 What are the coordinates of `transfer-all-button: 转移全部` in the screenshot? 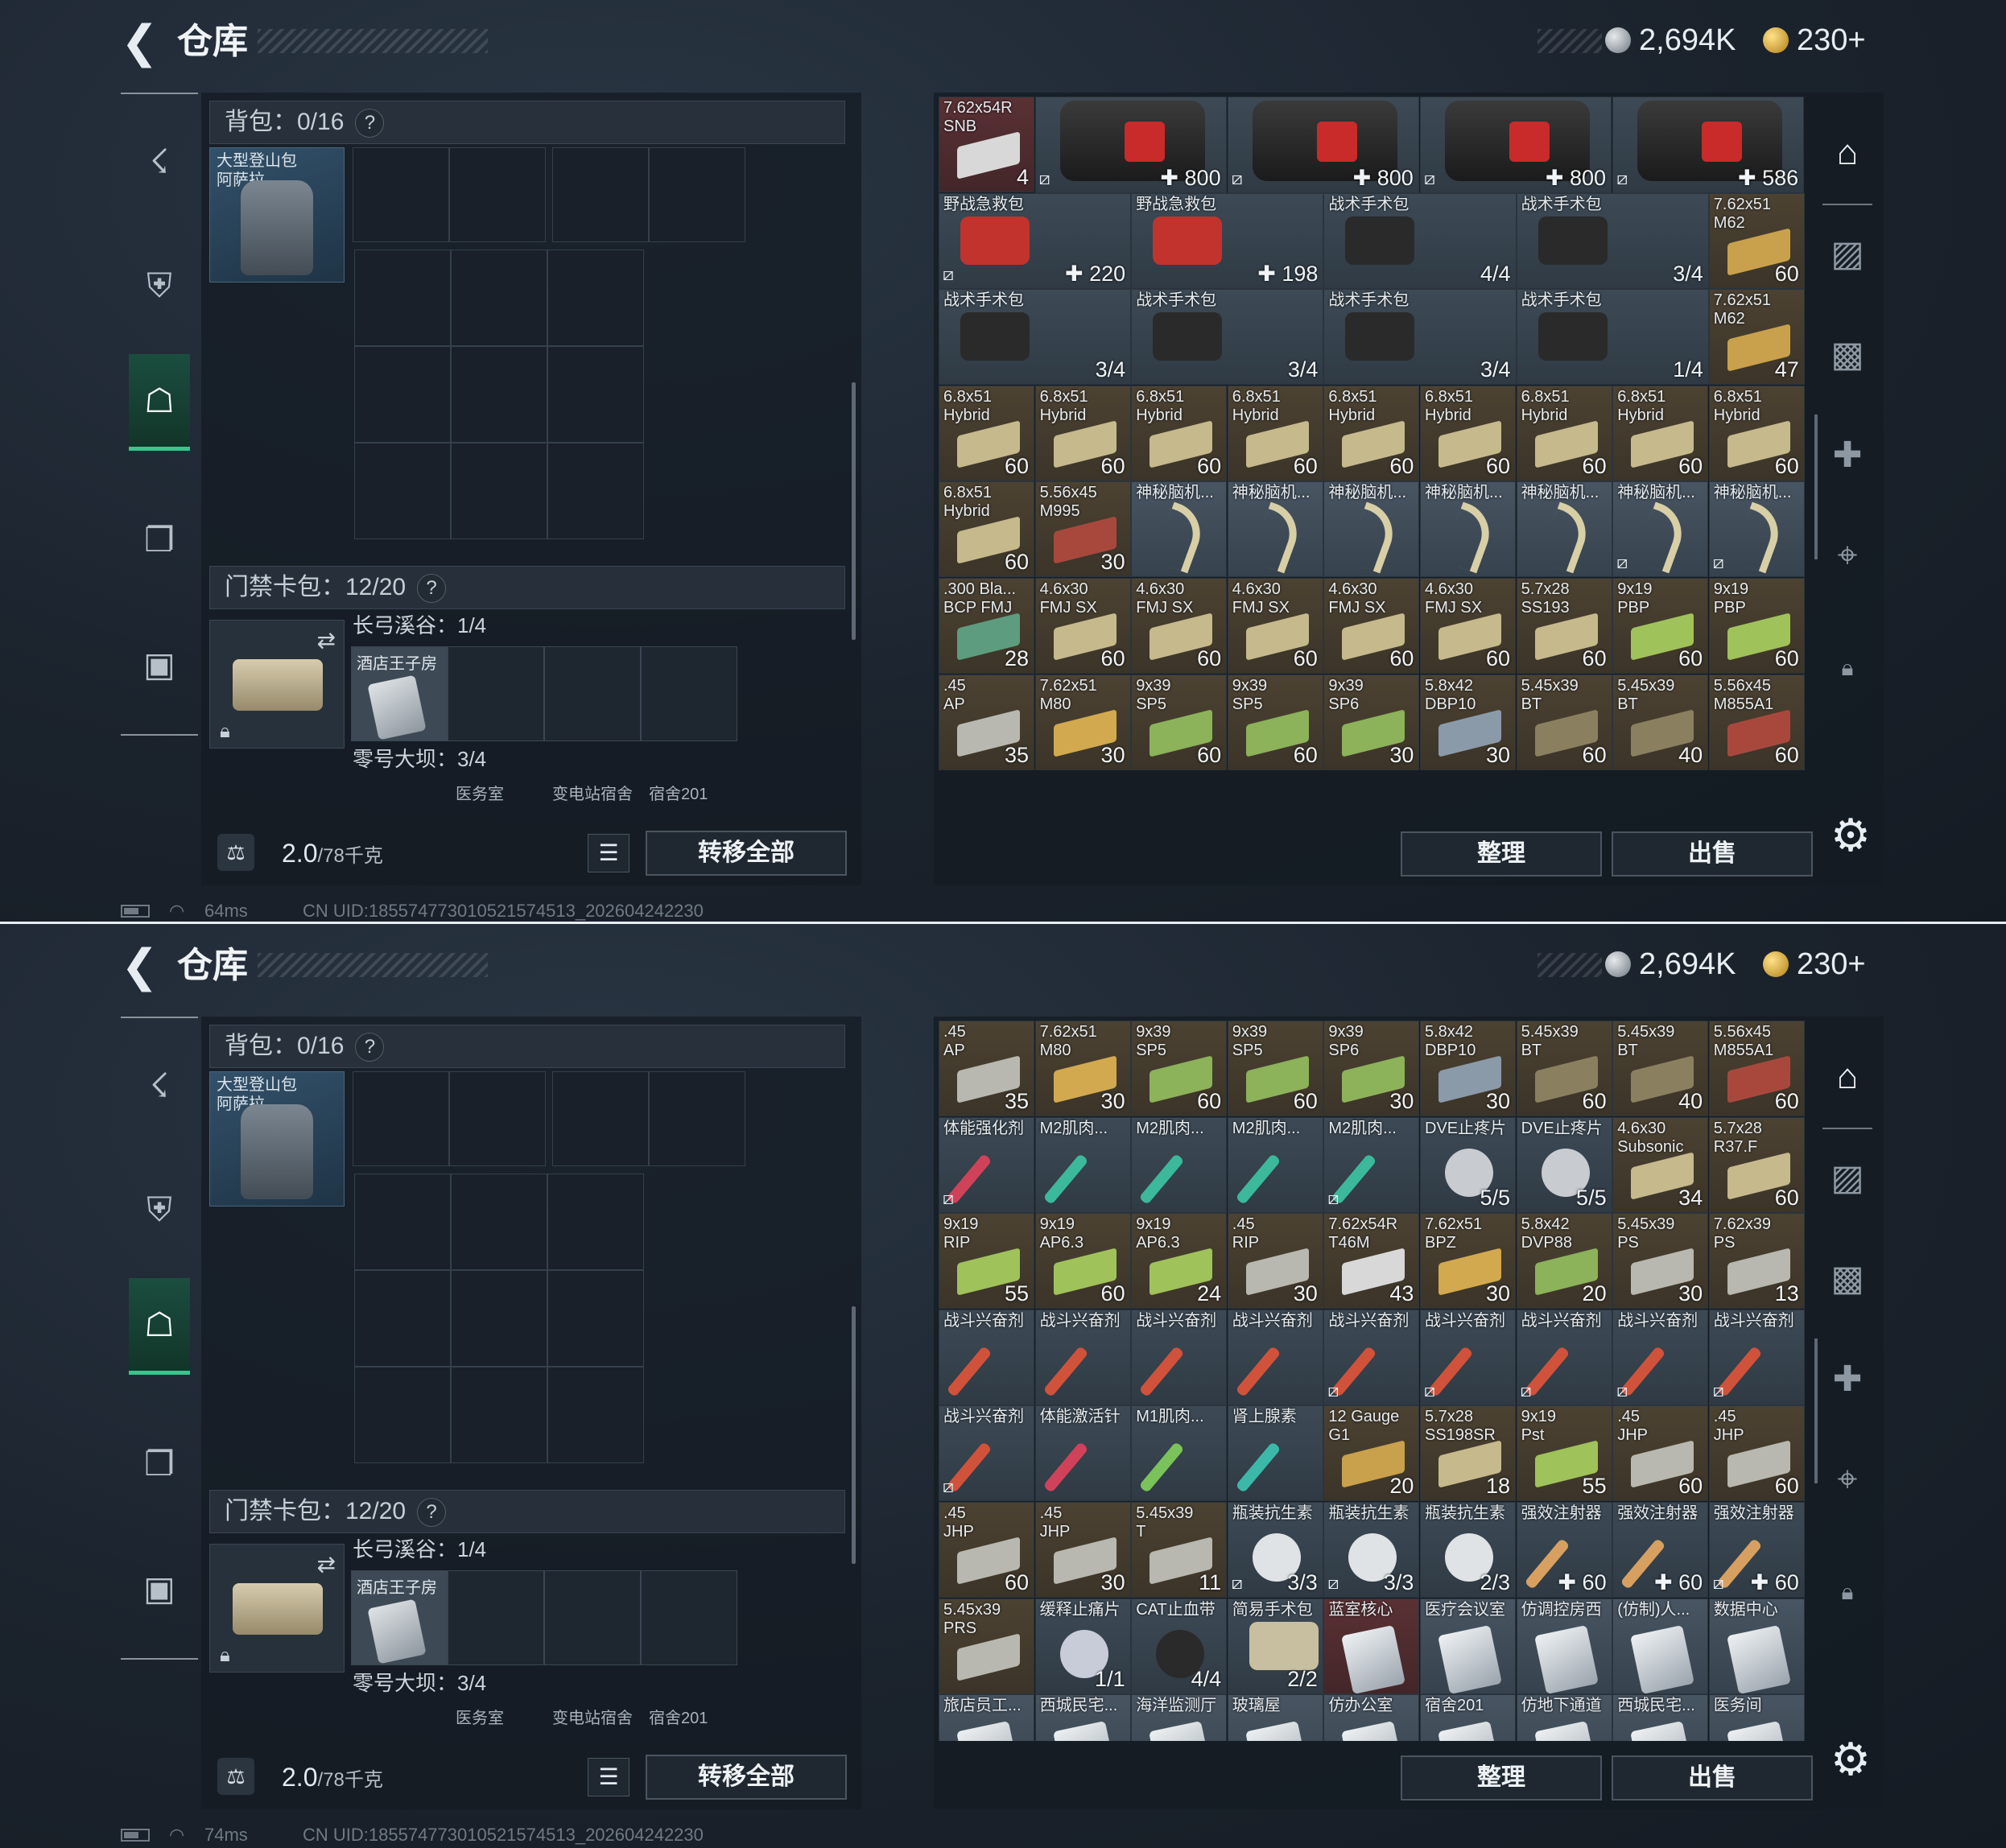 It's located at (746, 854).